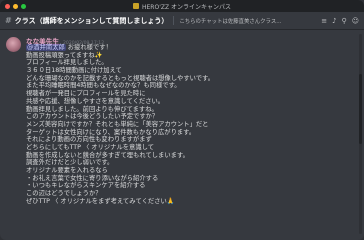 The image size is (364, 240). Describe the element at coordinates (13, 44) in the screenshot. I see `avatar` at that location.